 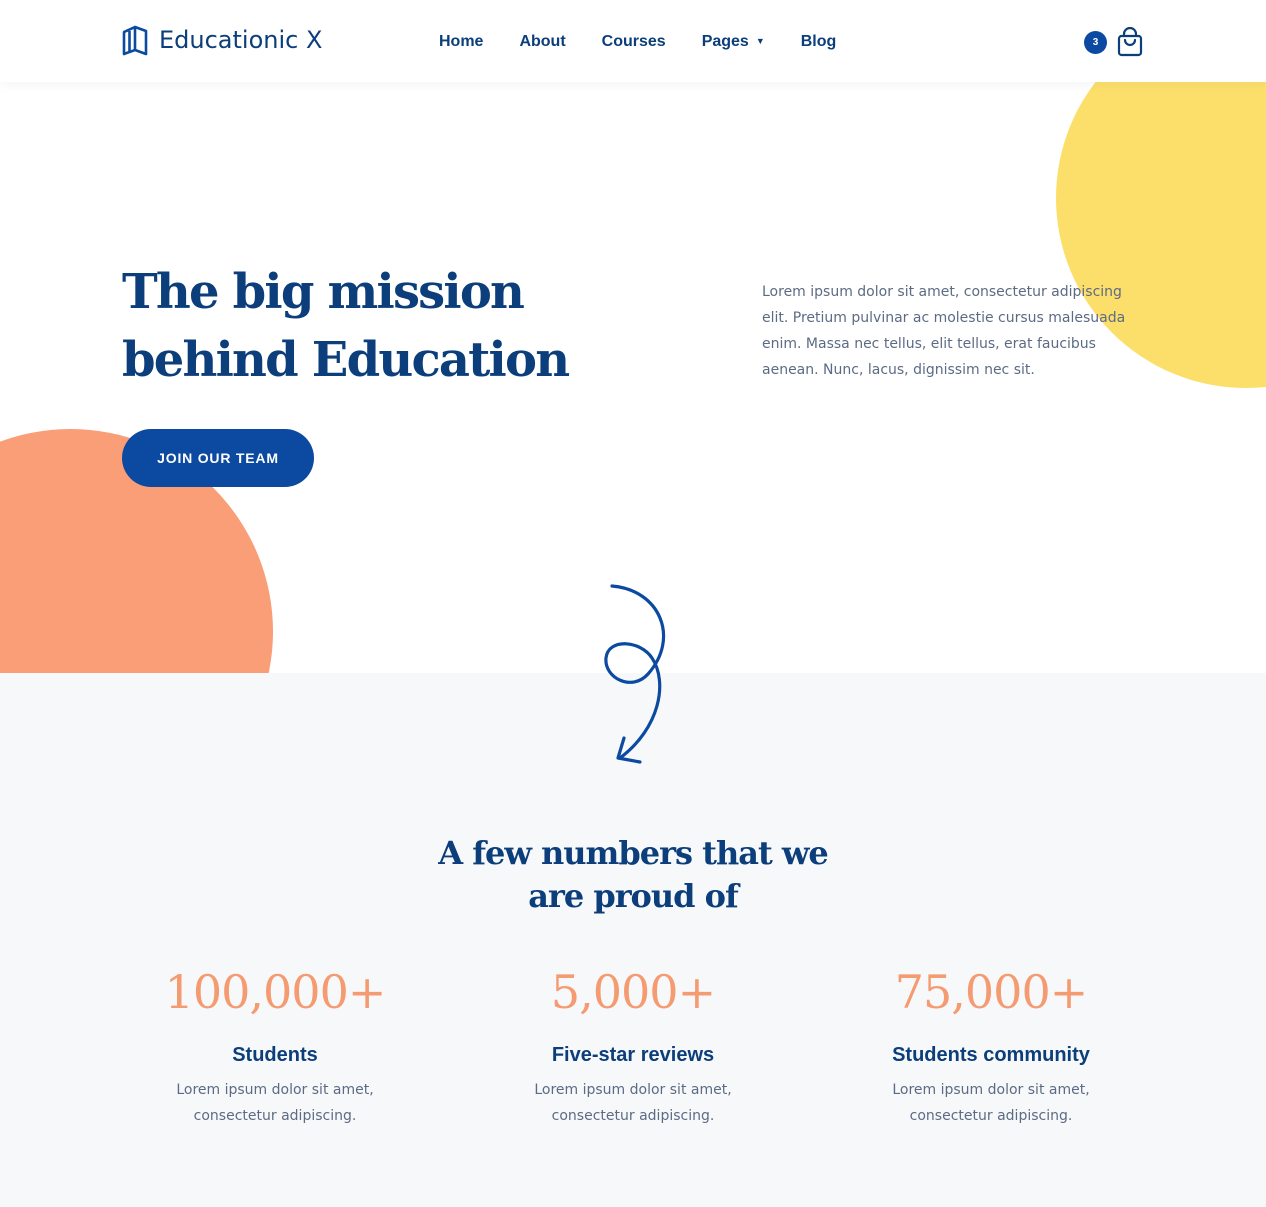 What do you see at coordinates (633, 896) in the screenshot?
I see `stats-heading-line-2: are proud of` at bounding box center [633, 896].